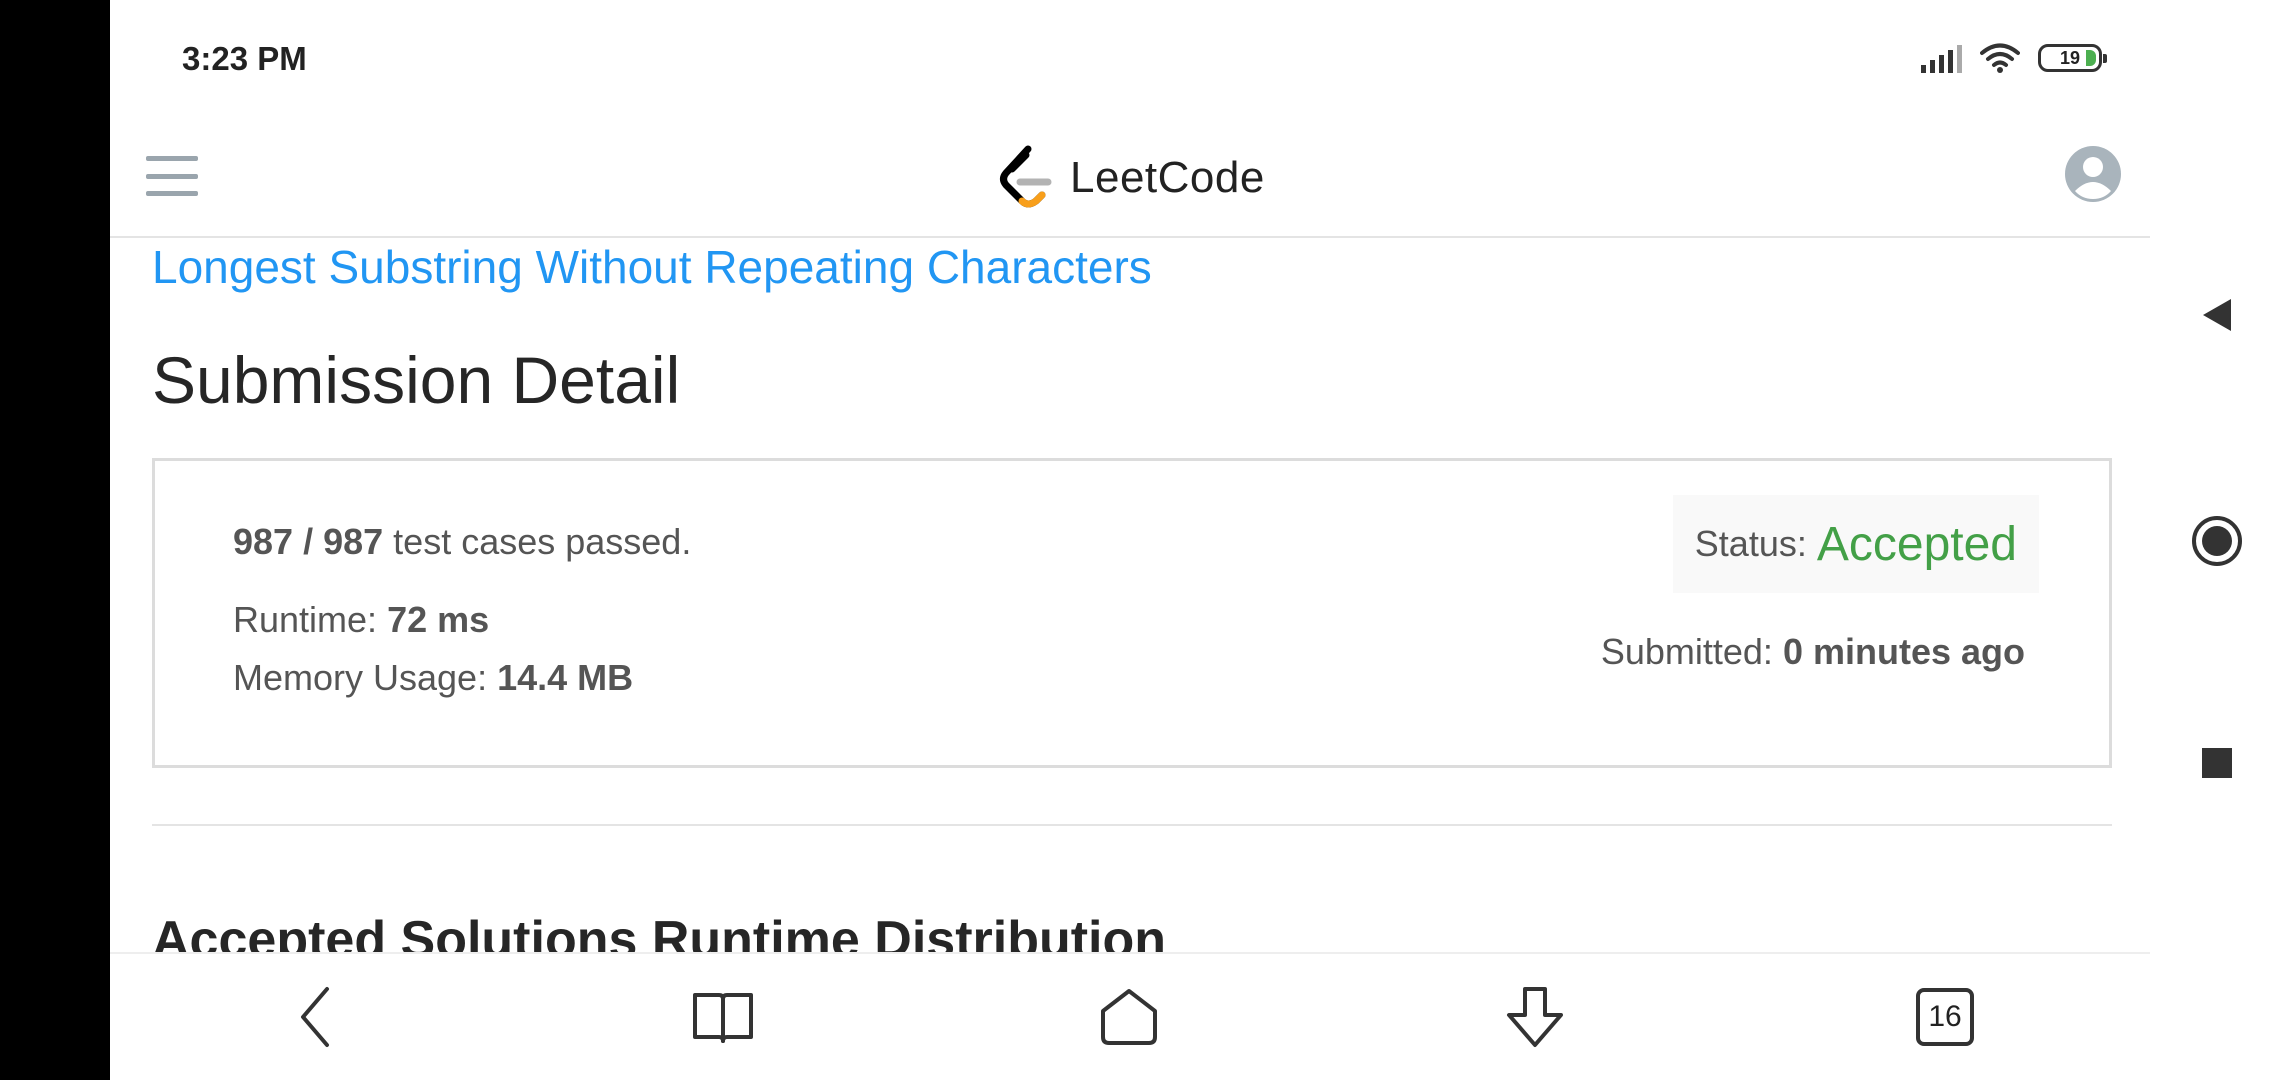  What do you see at coordinates (1750, 543) in the screenshot?
I see `status-label: Status:` at bounding box center [1750, 543].